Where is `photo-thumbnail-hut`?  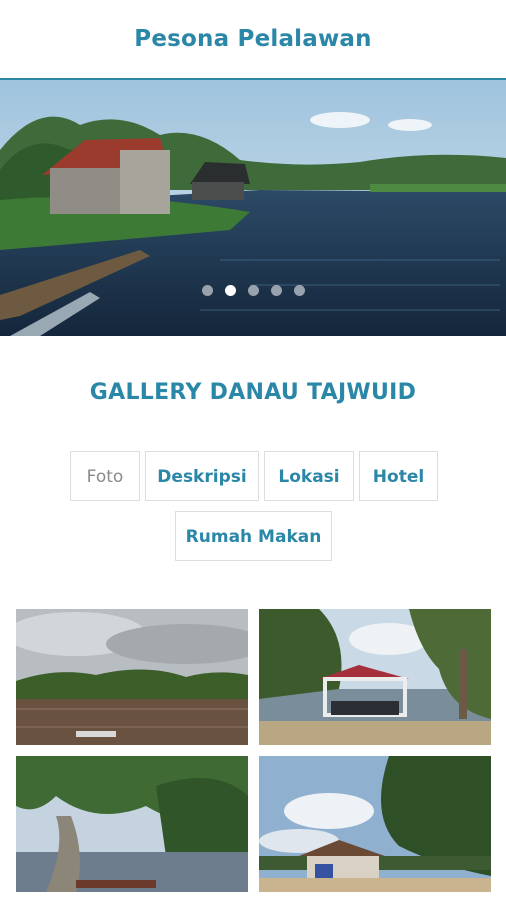
photo-thumbnail-hut is located at coordinates (375, 824).